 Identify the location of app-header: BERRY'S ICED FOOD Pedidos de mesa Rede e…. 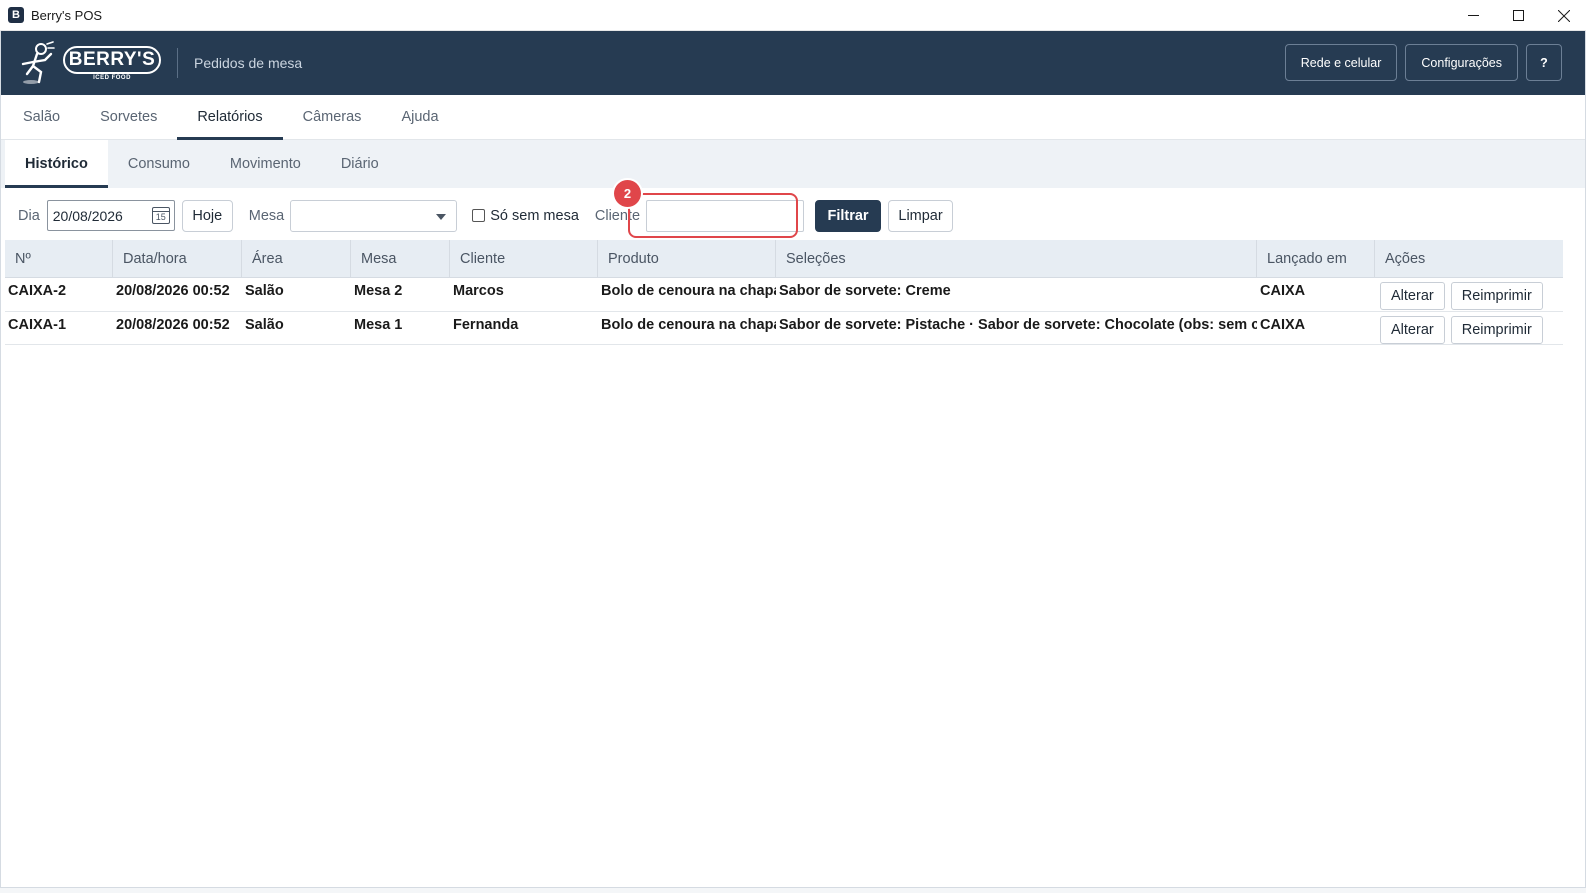
(793, 63).